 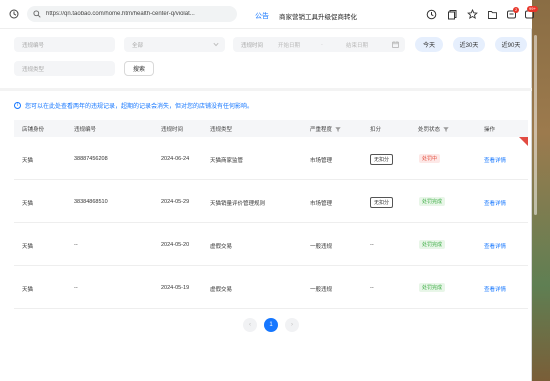 I want to click on calendar-icon, so click(x=395, y=44).